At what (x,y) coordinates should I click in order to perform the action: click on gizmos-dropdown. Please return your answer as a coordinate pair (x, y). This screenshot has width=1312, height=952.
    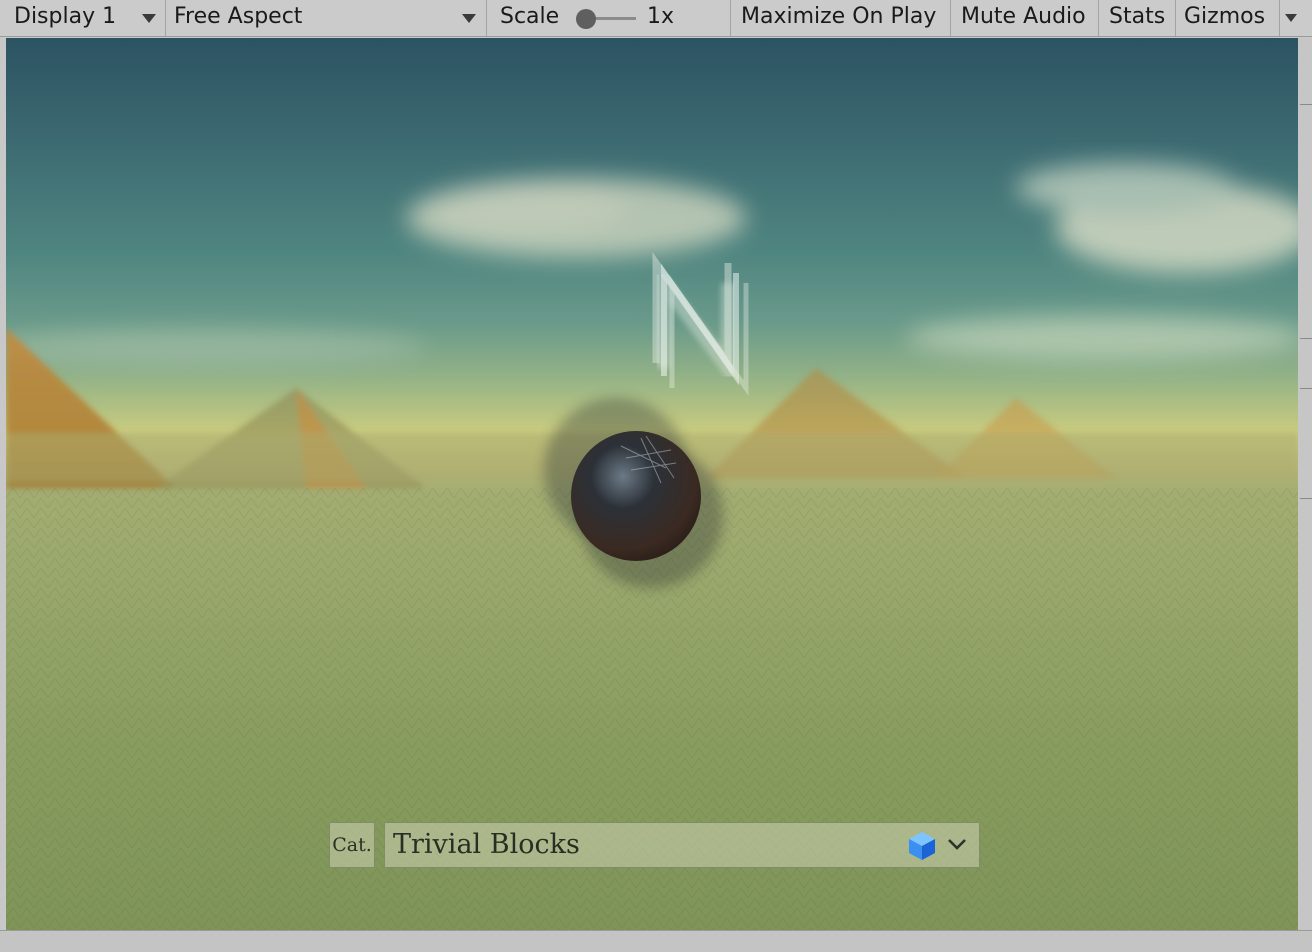
    Looking at the image, I should click on (1296, 18).